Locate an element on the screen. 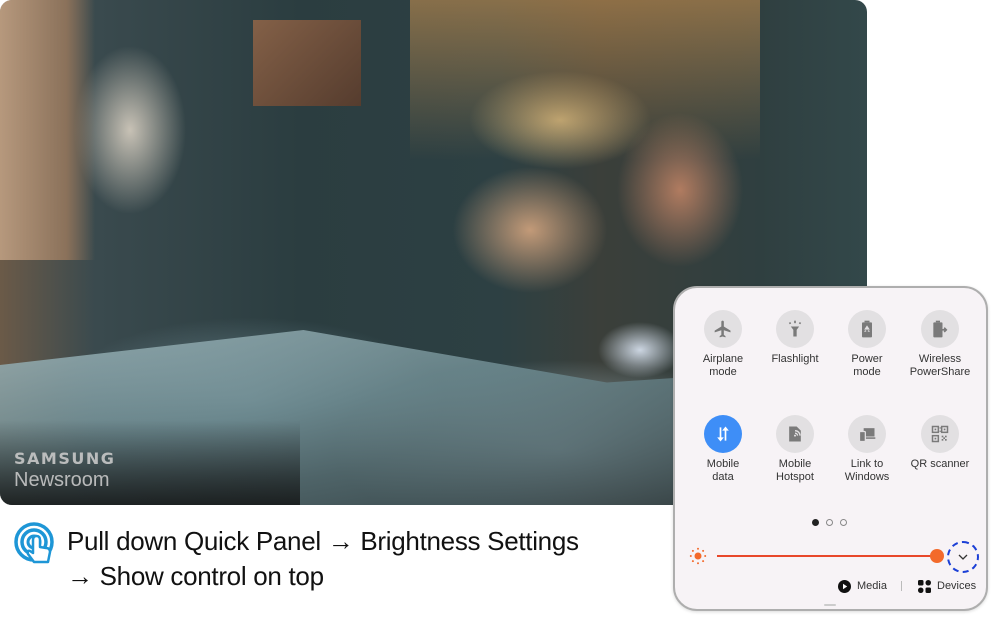 This screenshot has width=1000, height=617. tile-wireless-powershare: Wireless PowerShare is located at coordinates (940, 344).